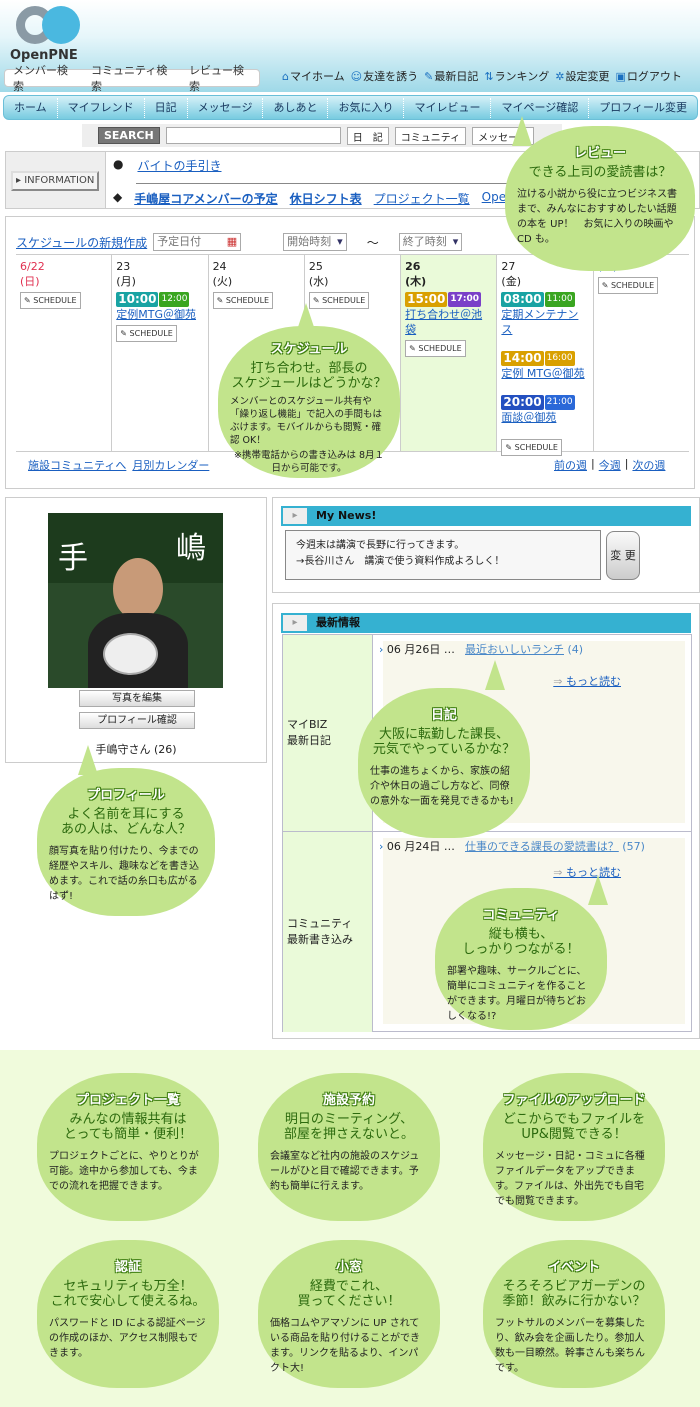 The image size is (700, 1407). Describe the element at coordinates (570, 465) in the screenshot. I see `prev-week-link: 前の週` at that location.